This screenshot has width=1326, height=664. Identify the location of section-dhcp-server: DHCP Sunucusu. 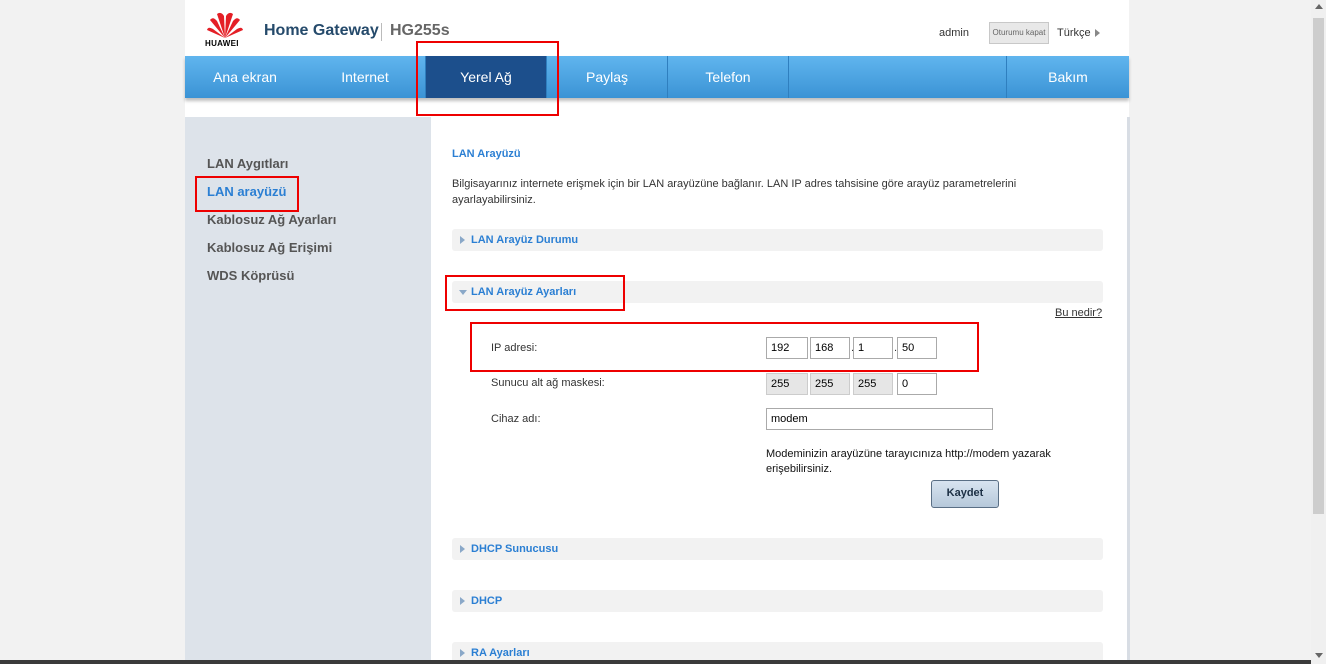
(777, 549).